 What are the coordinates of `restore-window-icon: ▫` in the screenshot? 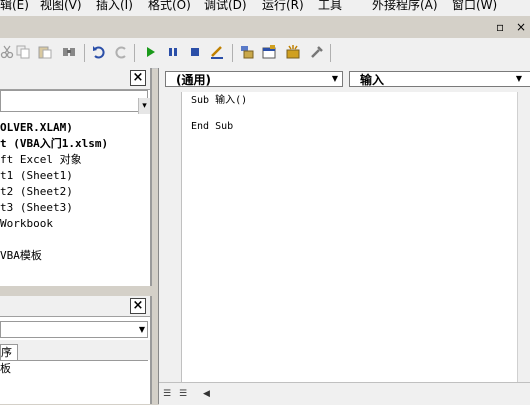 It's located at (500, 27).